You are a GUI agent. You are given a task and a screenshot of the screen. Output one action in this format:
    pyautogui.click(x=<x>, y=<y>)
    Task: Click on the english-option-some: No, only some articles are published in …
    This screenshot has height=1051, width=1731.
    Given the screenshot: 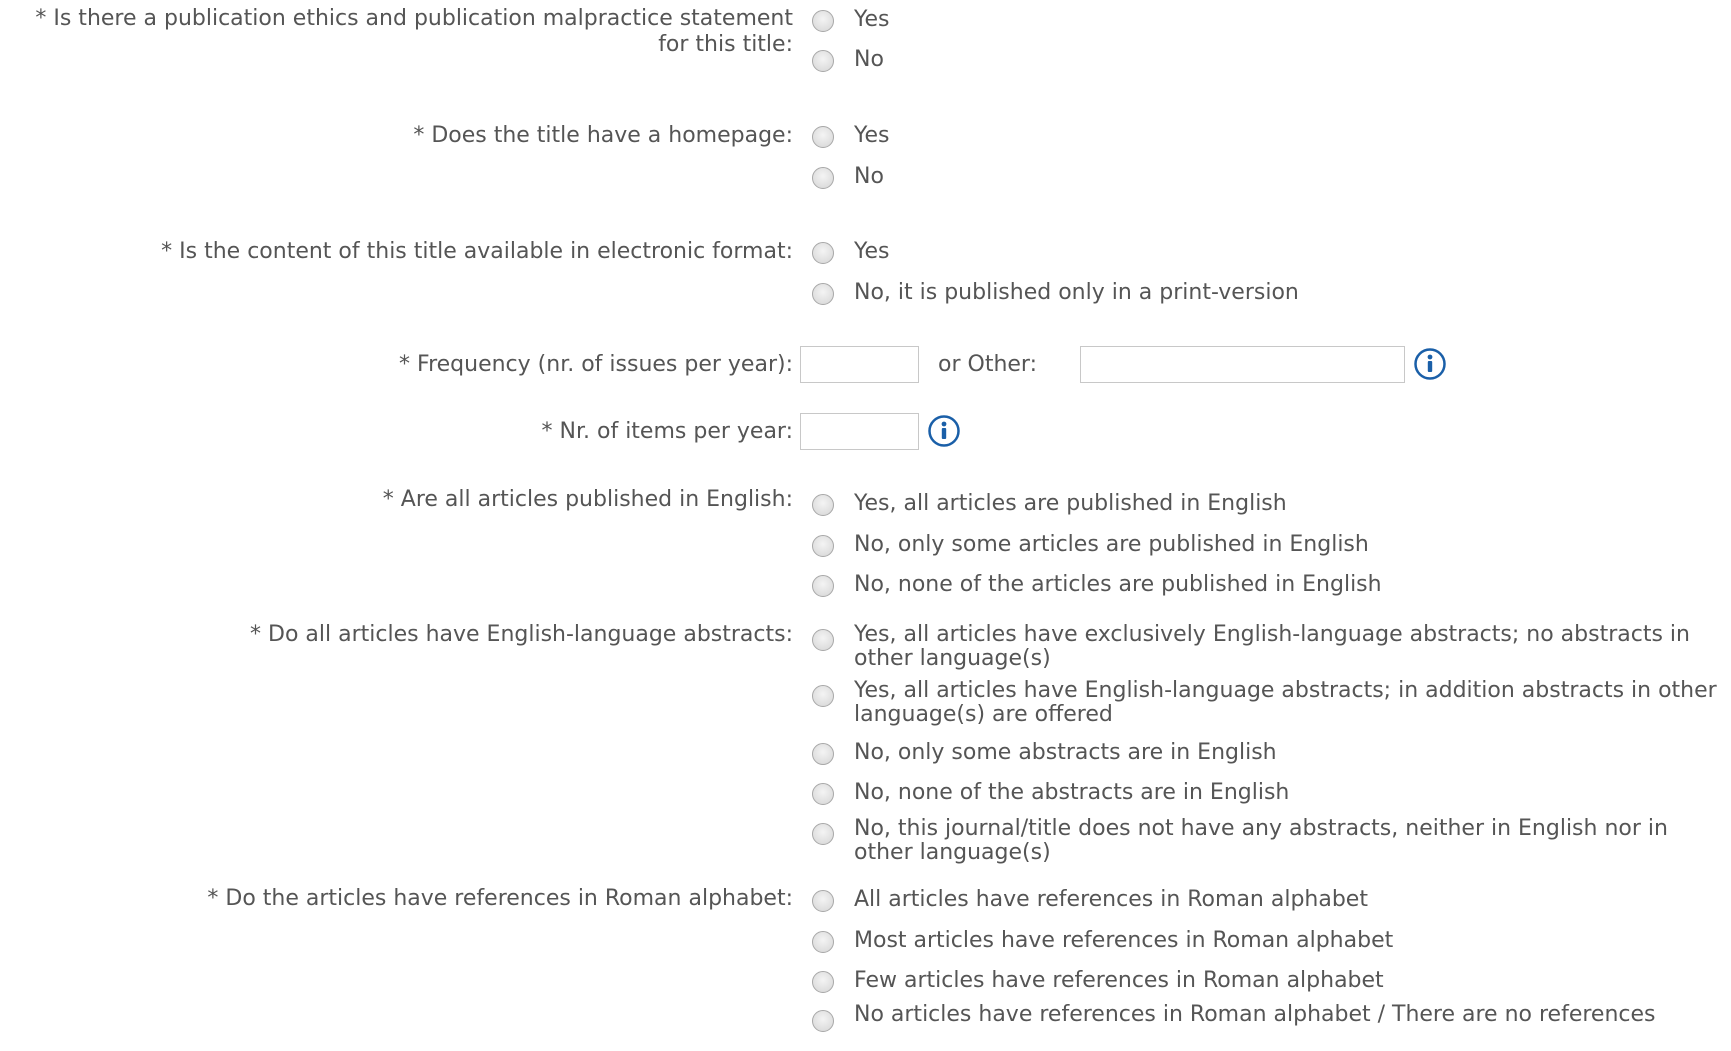 What is the action you would take?
    pyautogui.click(x=1090, y=545)
    